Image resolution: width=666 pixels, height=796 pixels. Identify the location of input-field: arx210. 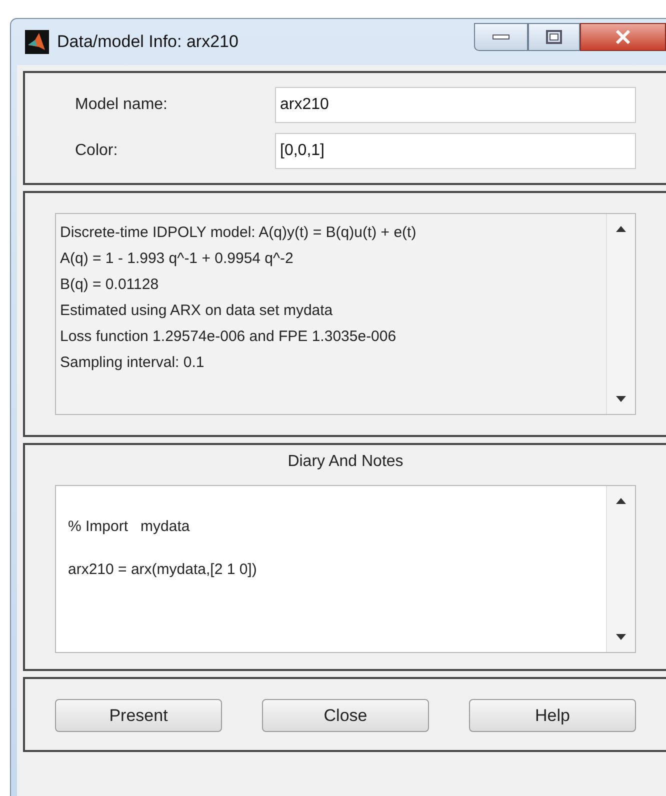
(455, 105).